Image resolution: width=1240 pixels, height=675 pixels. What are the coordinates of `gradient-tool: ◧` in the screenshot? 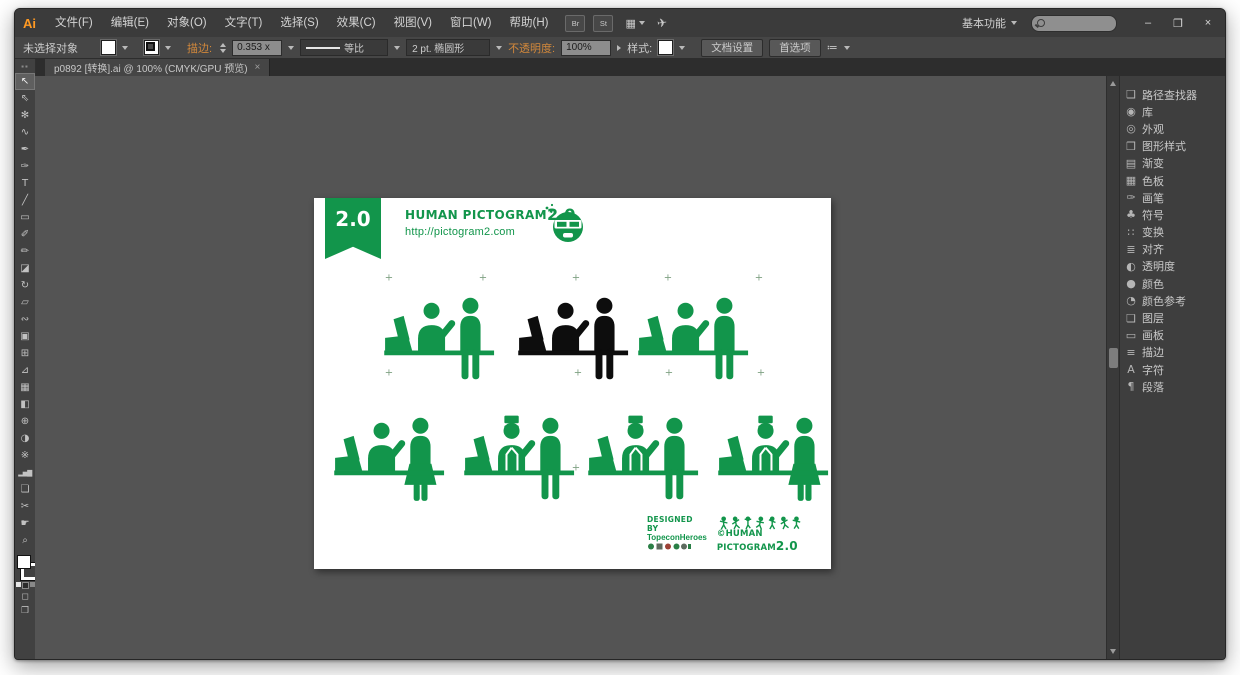 It's located at (25, 404).